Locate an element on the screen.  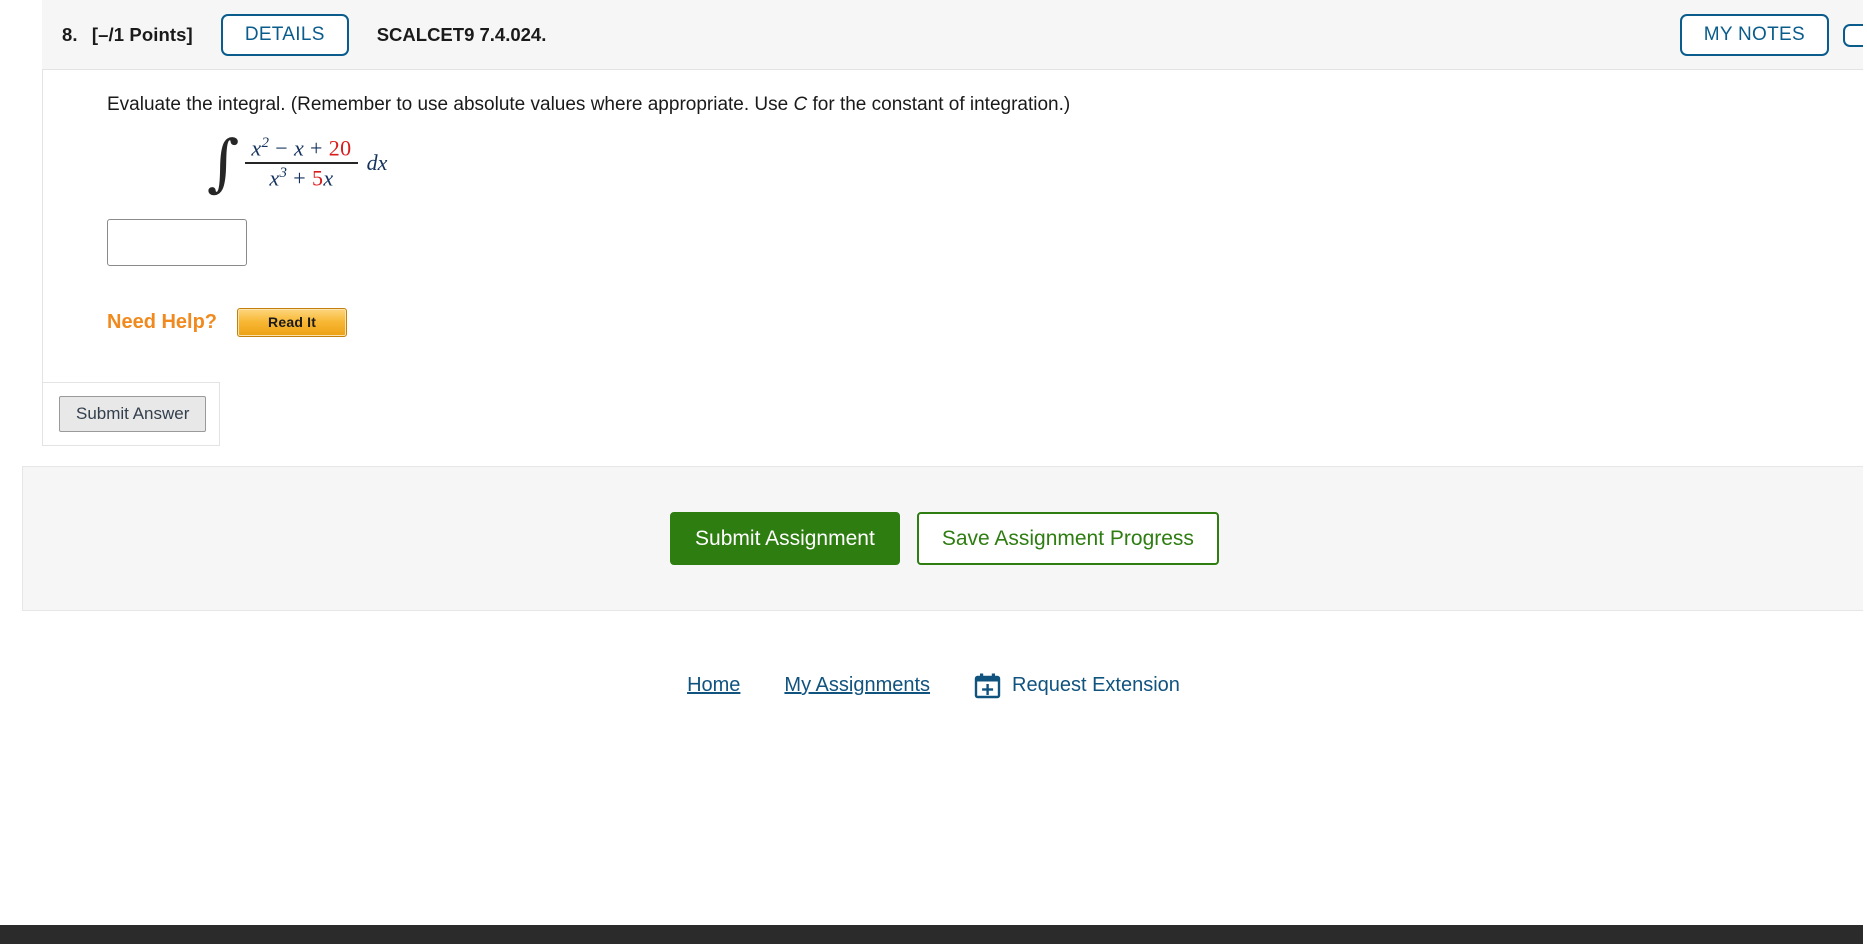
submit-answer-button: Submit Answer is located at coordinates (133, 413).